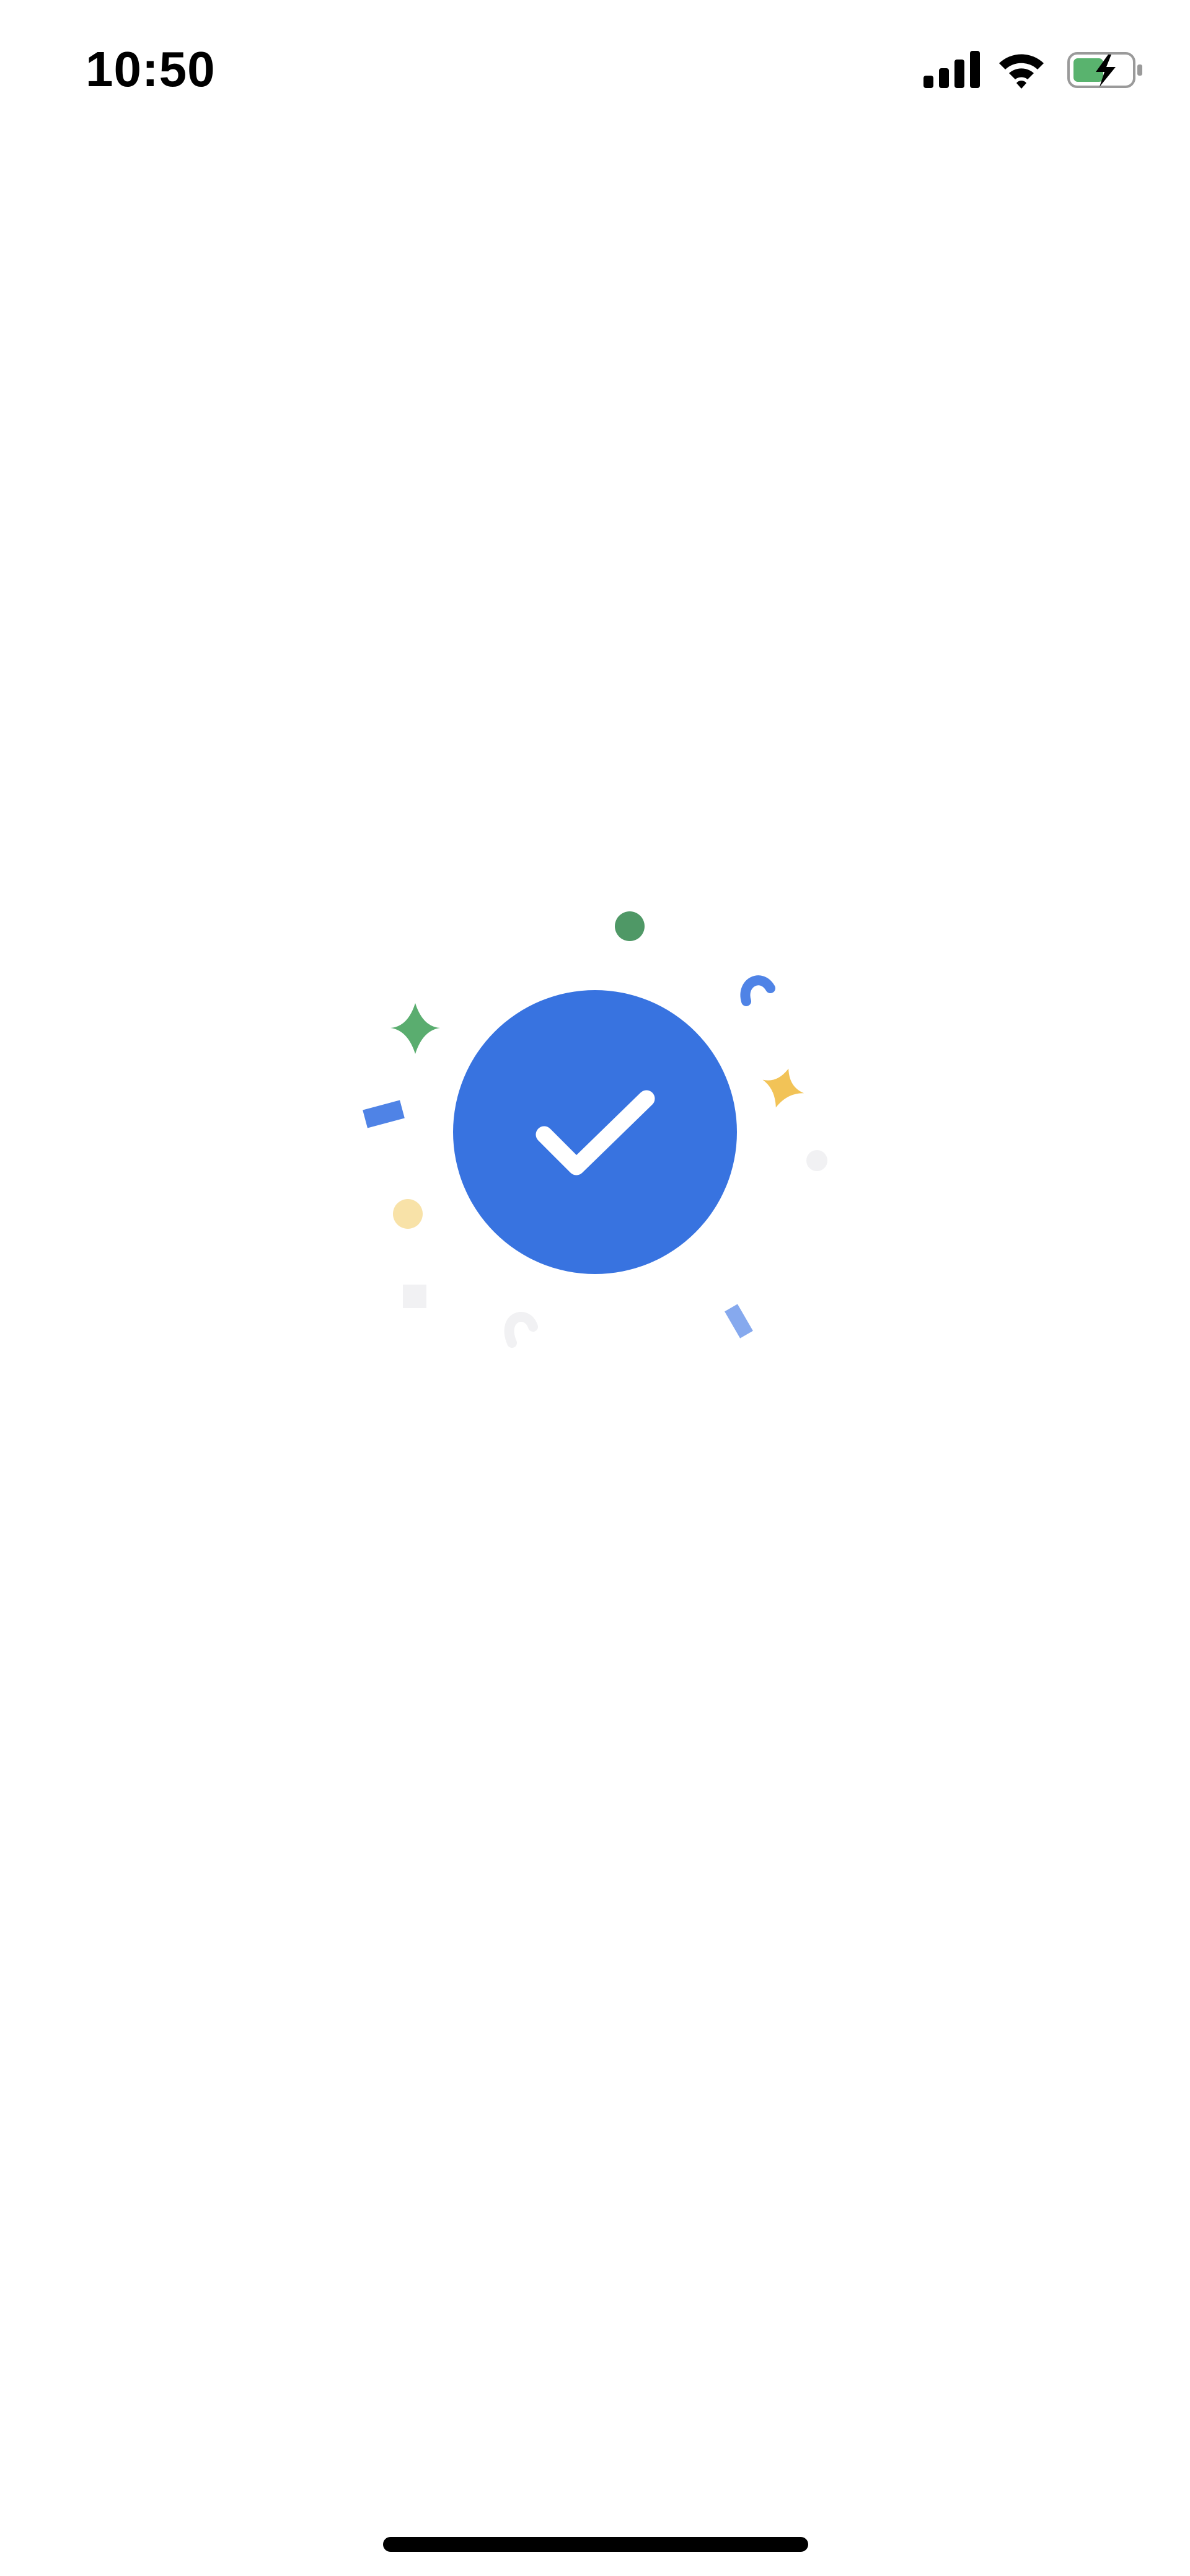 This screenshot has width=1190, height=2576. Describe the element at coordinates (415, 1028) in the screenshot. I see `confetti-sparkle-green` at that location.